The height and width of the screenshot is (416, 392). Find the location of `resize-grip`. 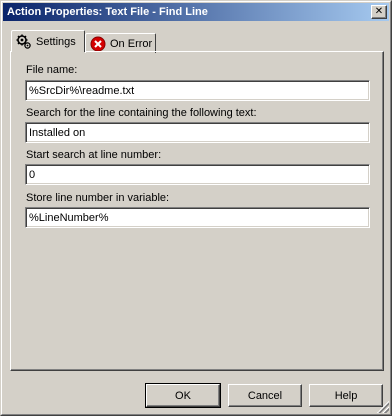

resize-grip is located at coordinates (383, 407).